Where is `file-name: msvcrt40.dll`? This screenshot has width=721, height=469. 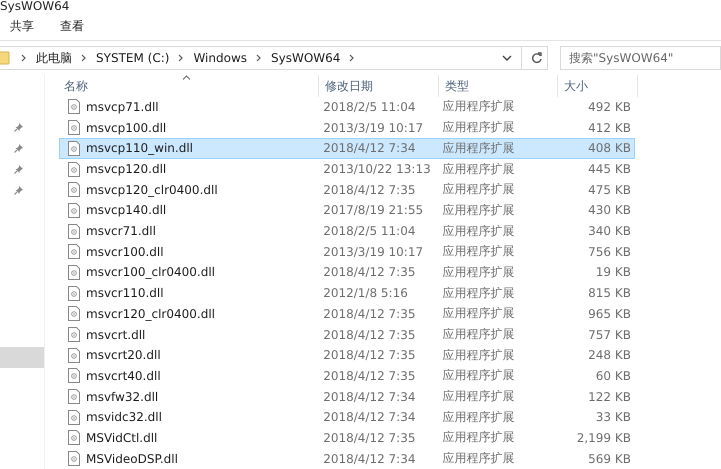 file-name: msvcrt40.dll is located at coordinates (123, 375).